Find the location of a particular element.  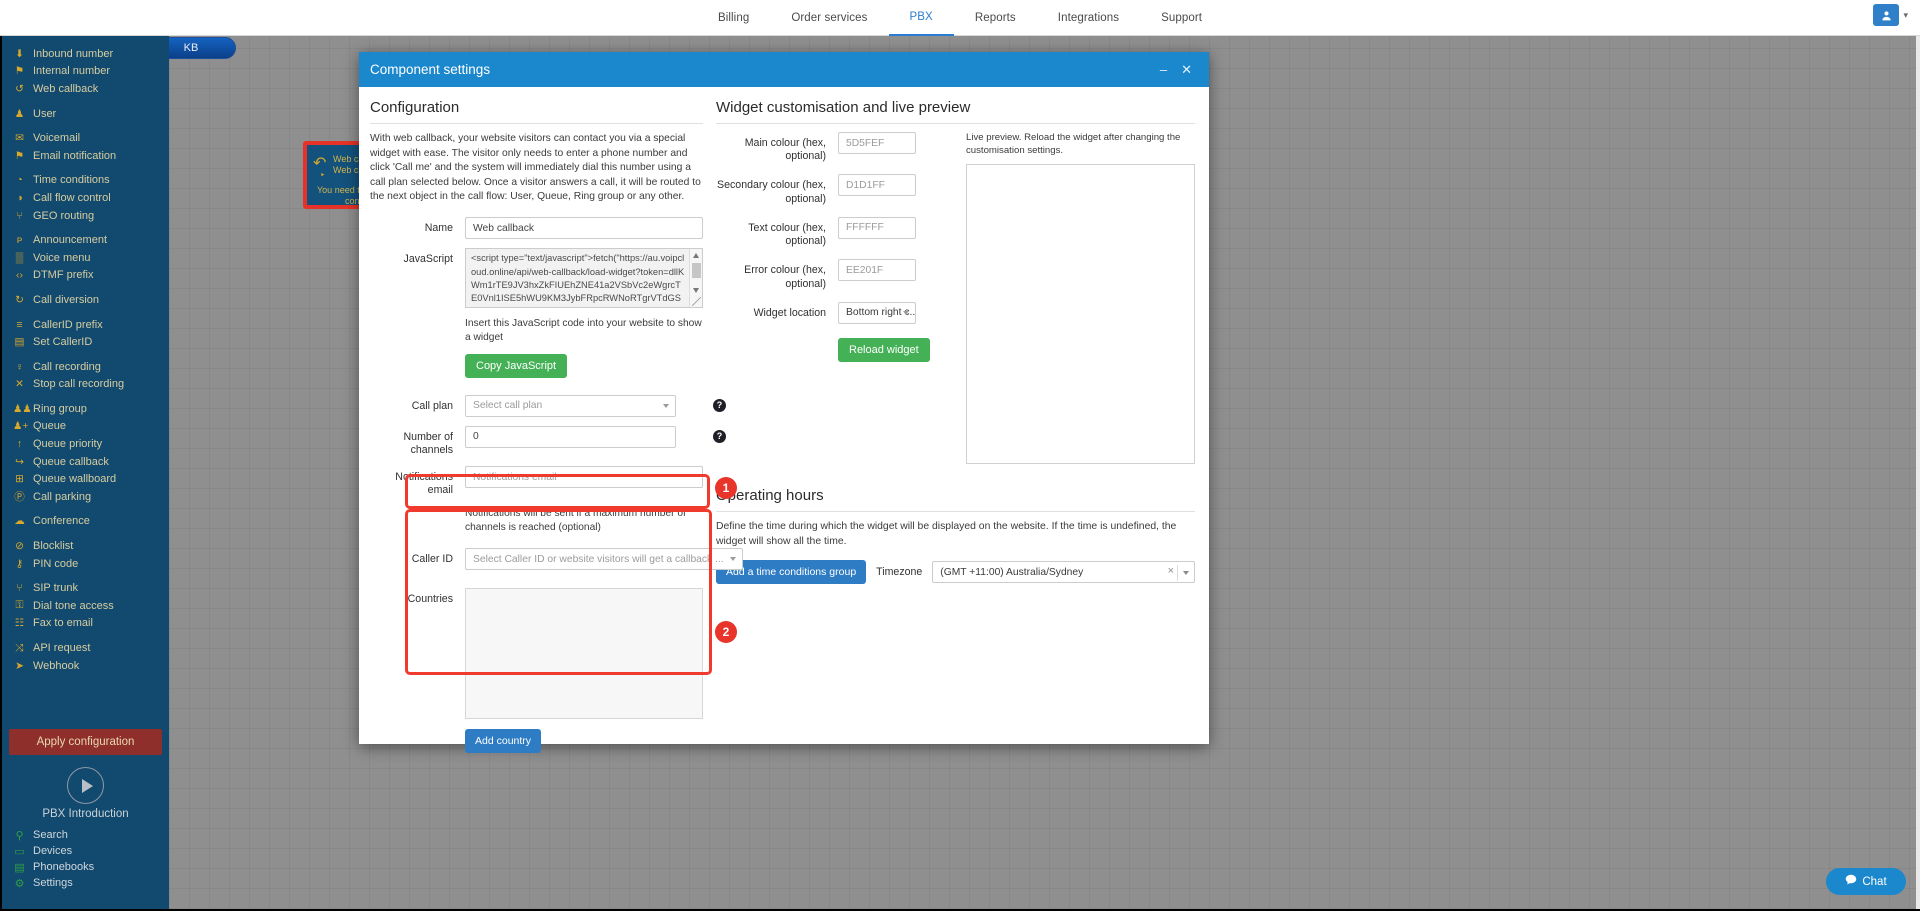

chat-button: Chat is located at coordinates (1866, 881).